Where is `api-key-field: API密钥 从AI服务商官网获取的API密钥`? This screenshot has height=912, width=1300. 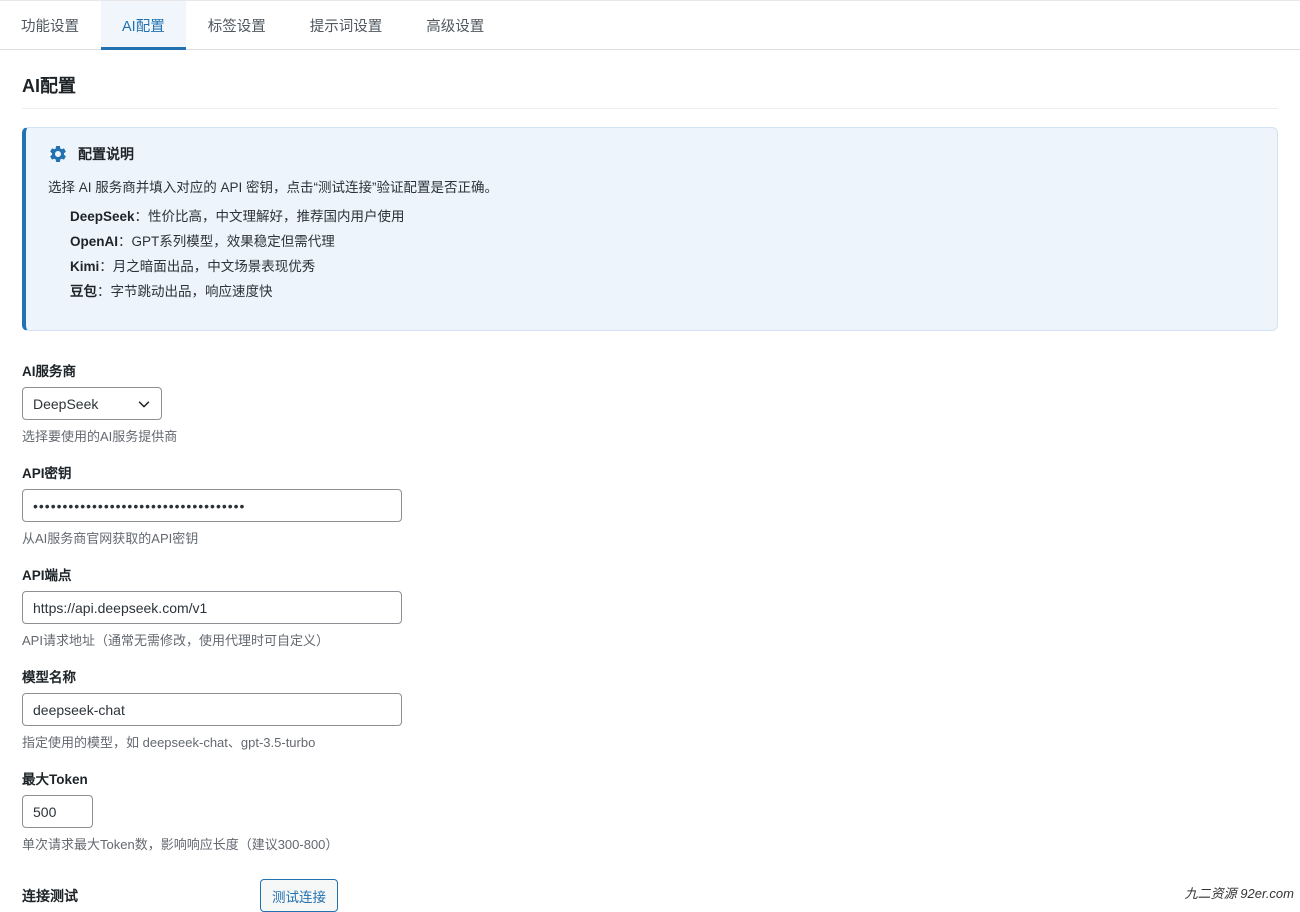 api-key-field: API密钥 从AI服务商官网获取的API密钥 is located at coordinates (650, 504).